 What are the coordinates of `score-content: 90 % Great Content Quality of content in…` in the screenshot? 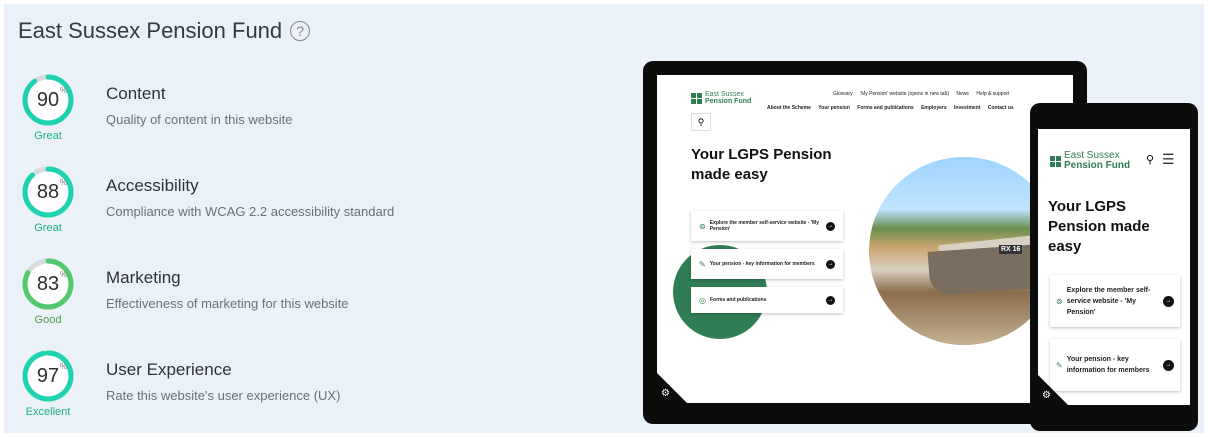 It's located at (282, 117).